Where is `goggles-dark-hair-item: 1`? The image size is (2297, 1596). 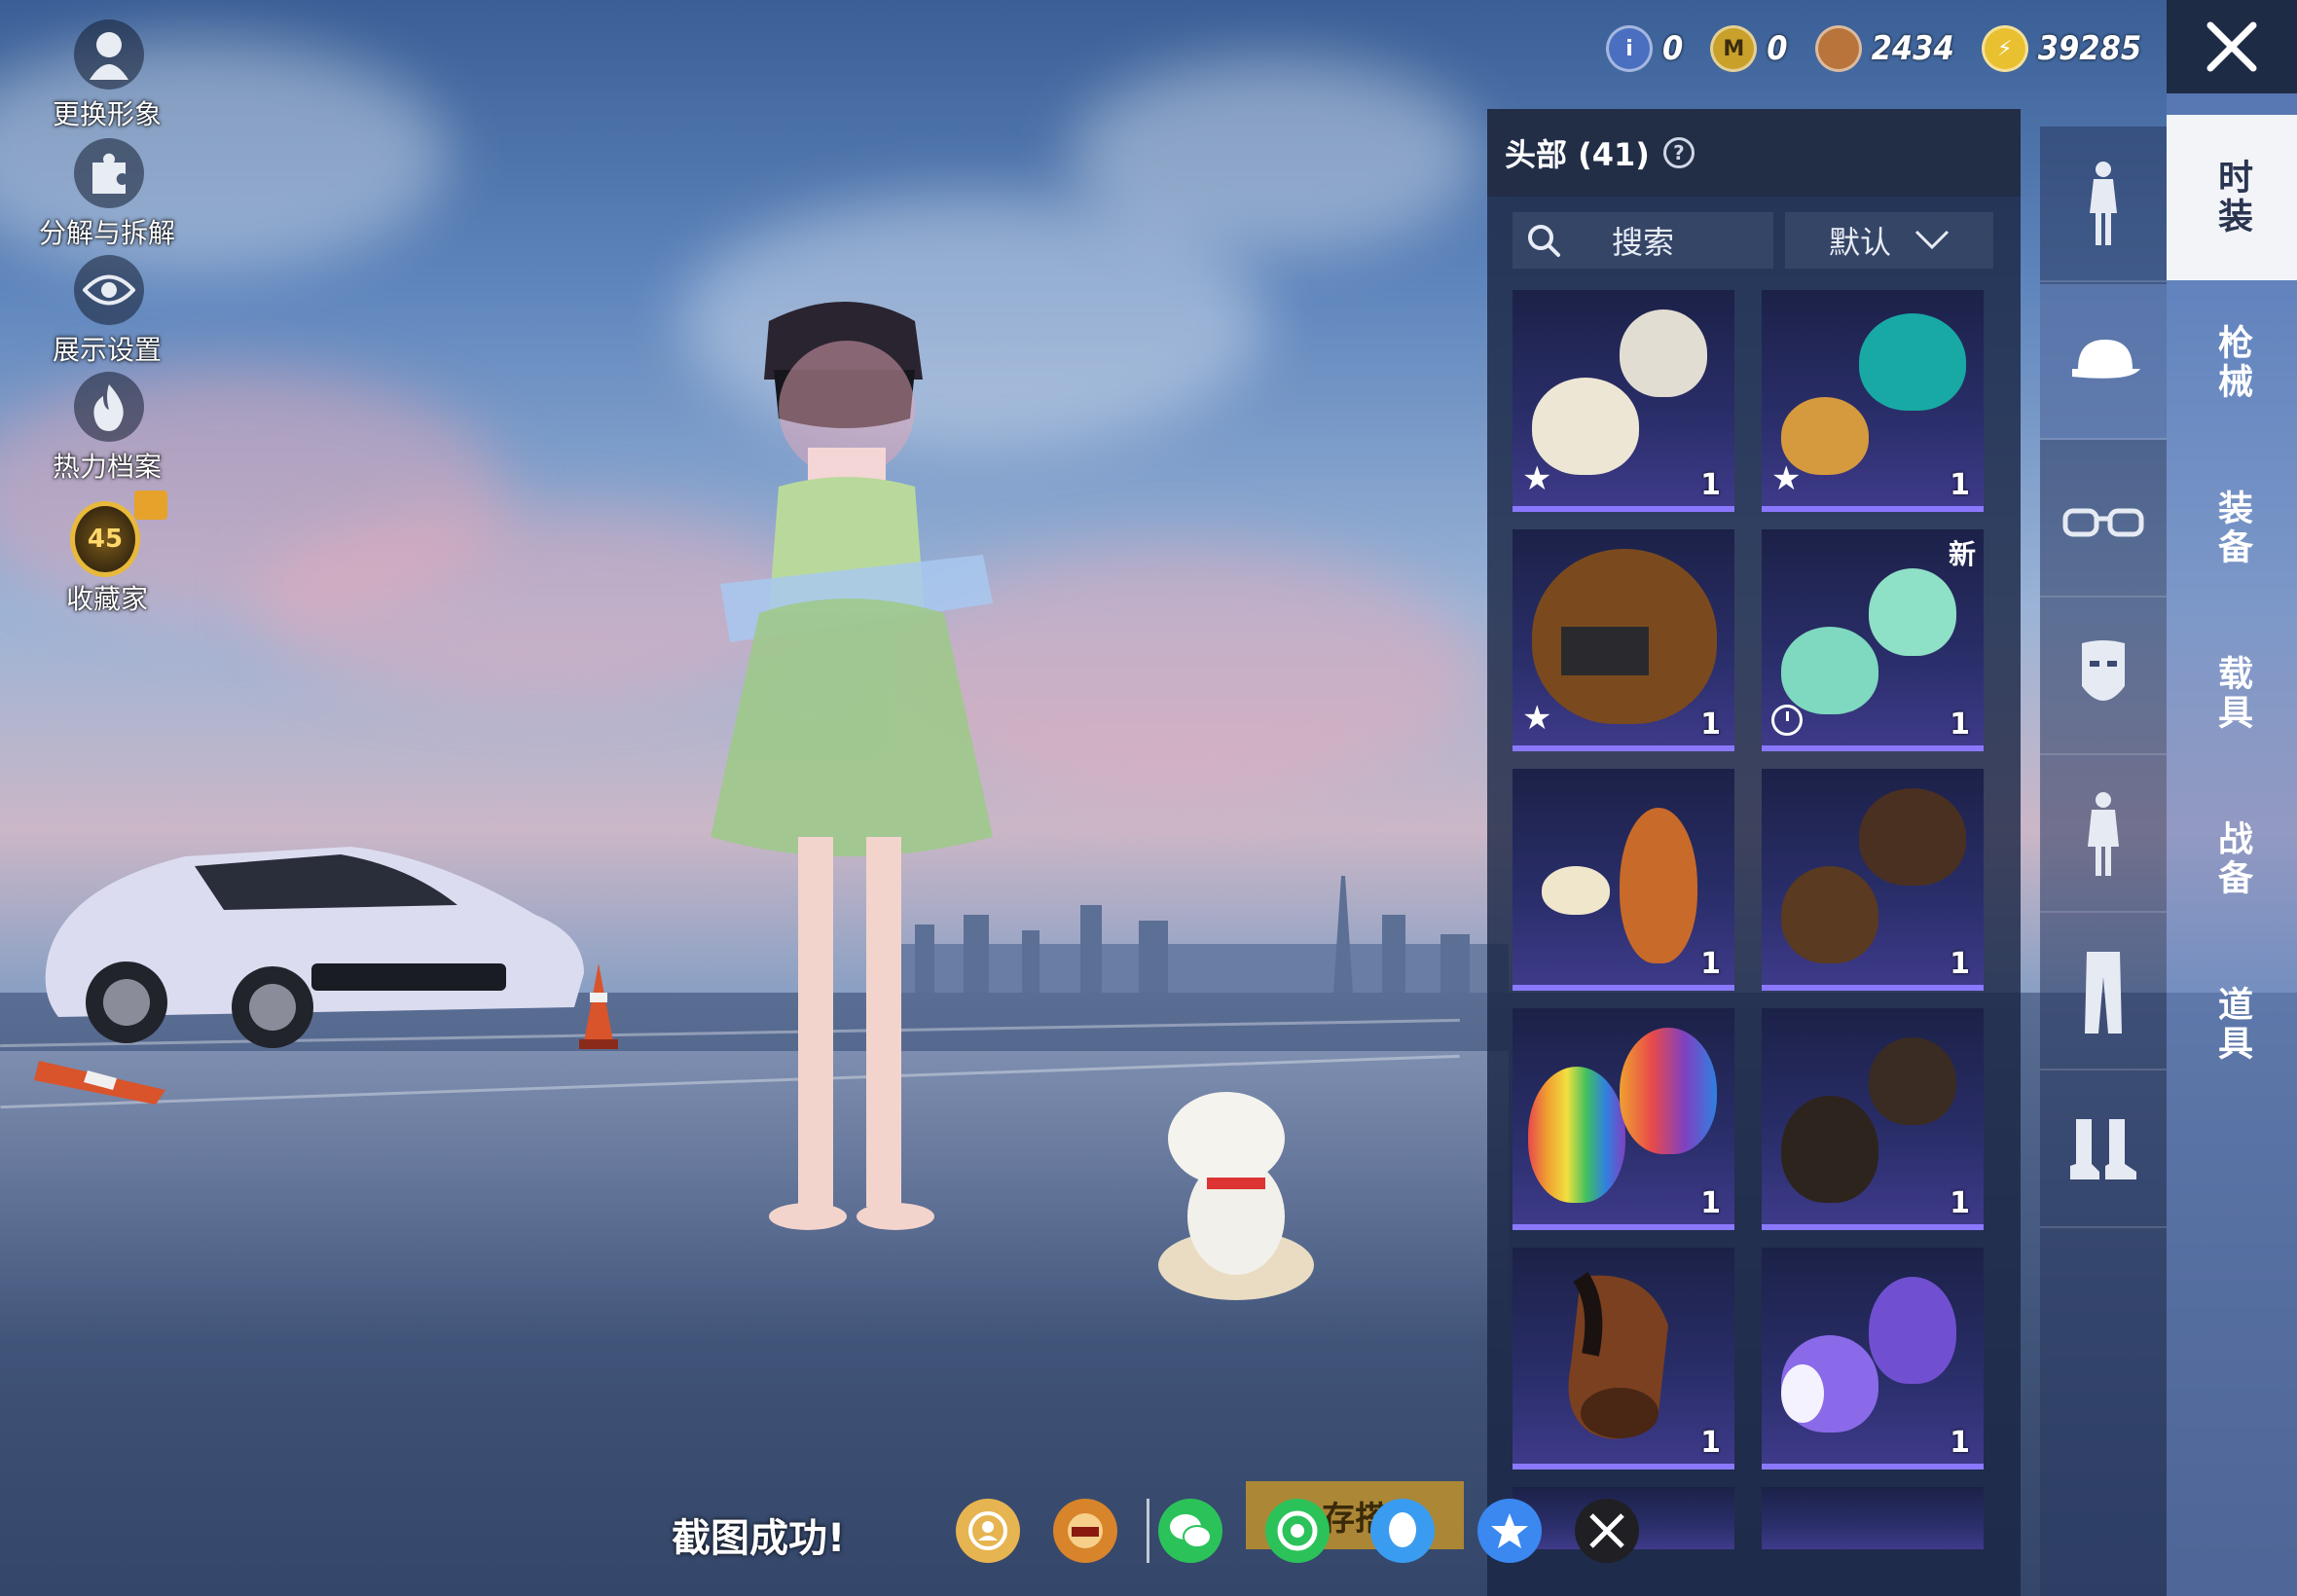 goggles-dark-hair-item: 1 is located at coordinates (1873, 1119).